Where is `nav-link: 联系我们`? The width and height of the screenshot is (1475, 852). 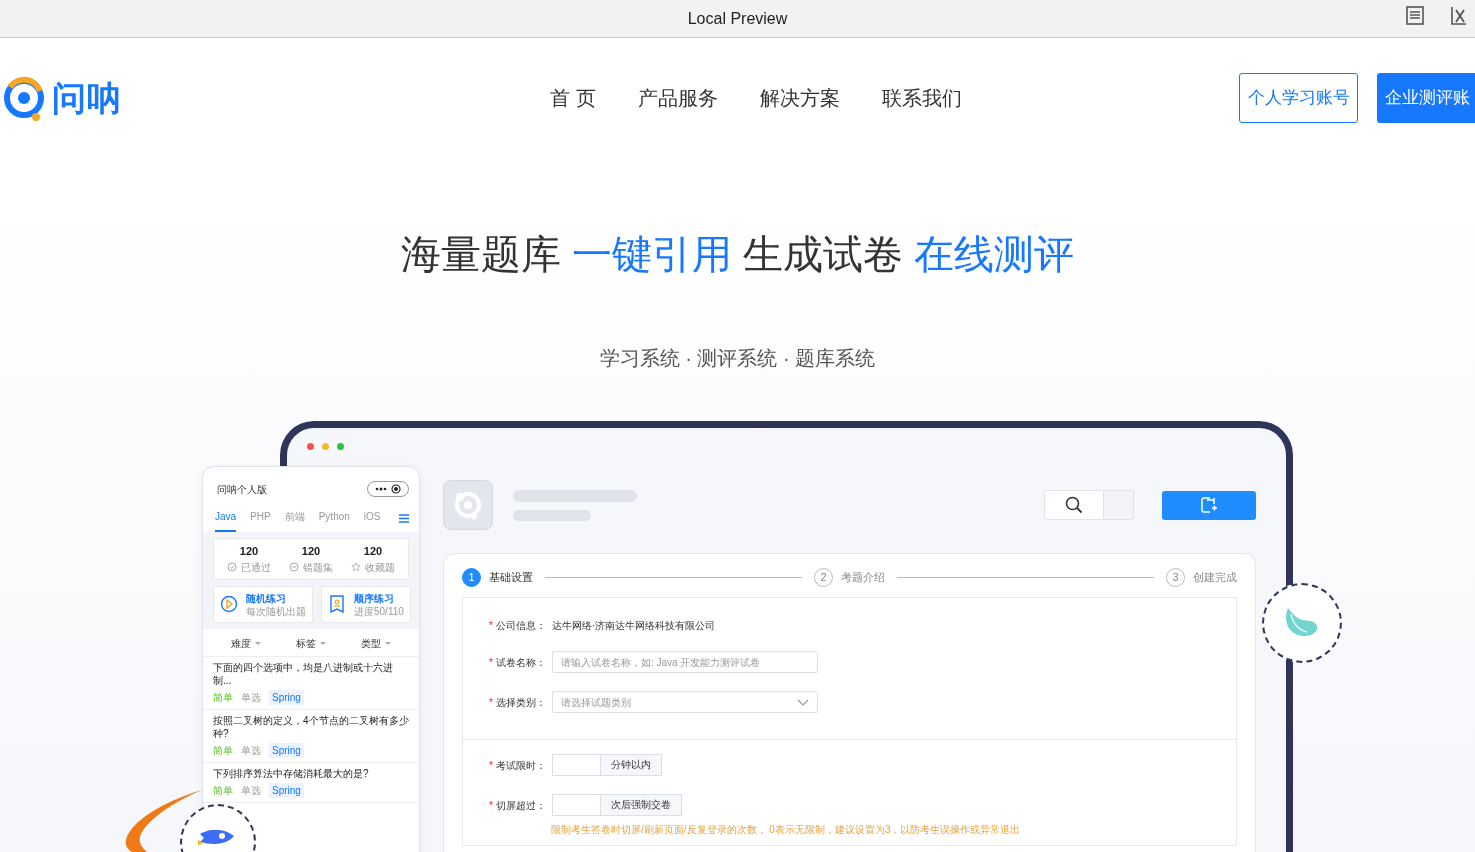
nav-link: 联系我们 is located at coordinates (921, 98).